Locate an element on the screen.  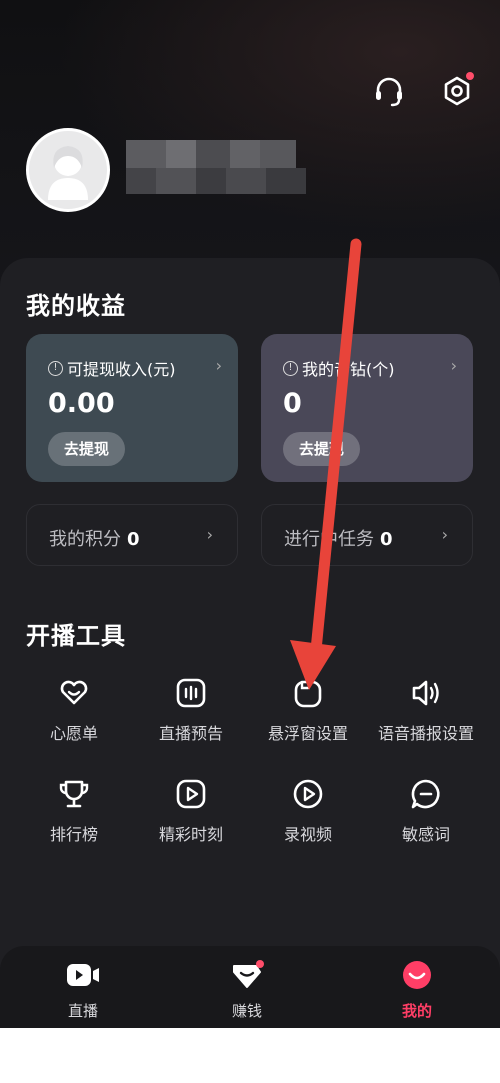
trophy-icon is located at coordinates (74, 794).